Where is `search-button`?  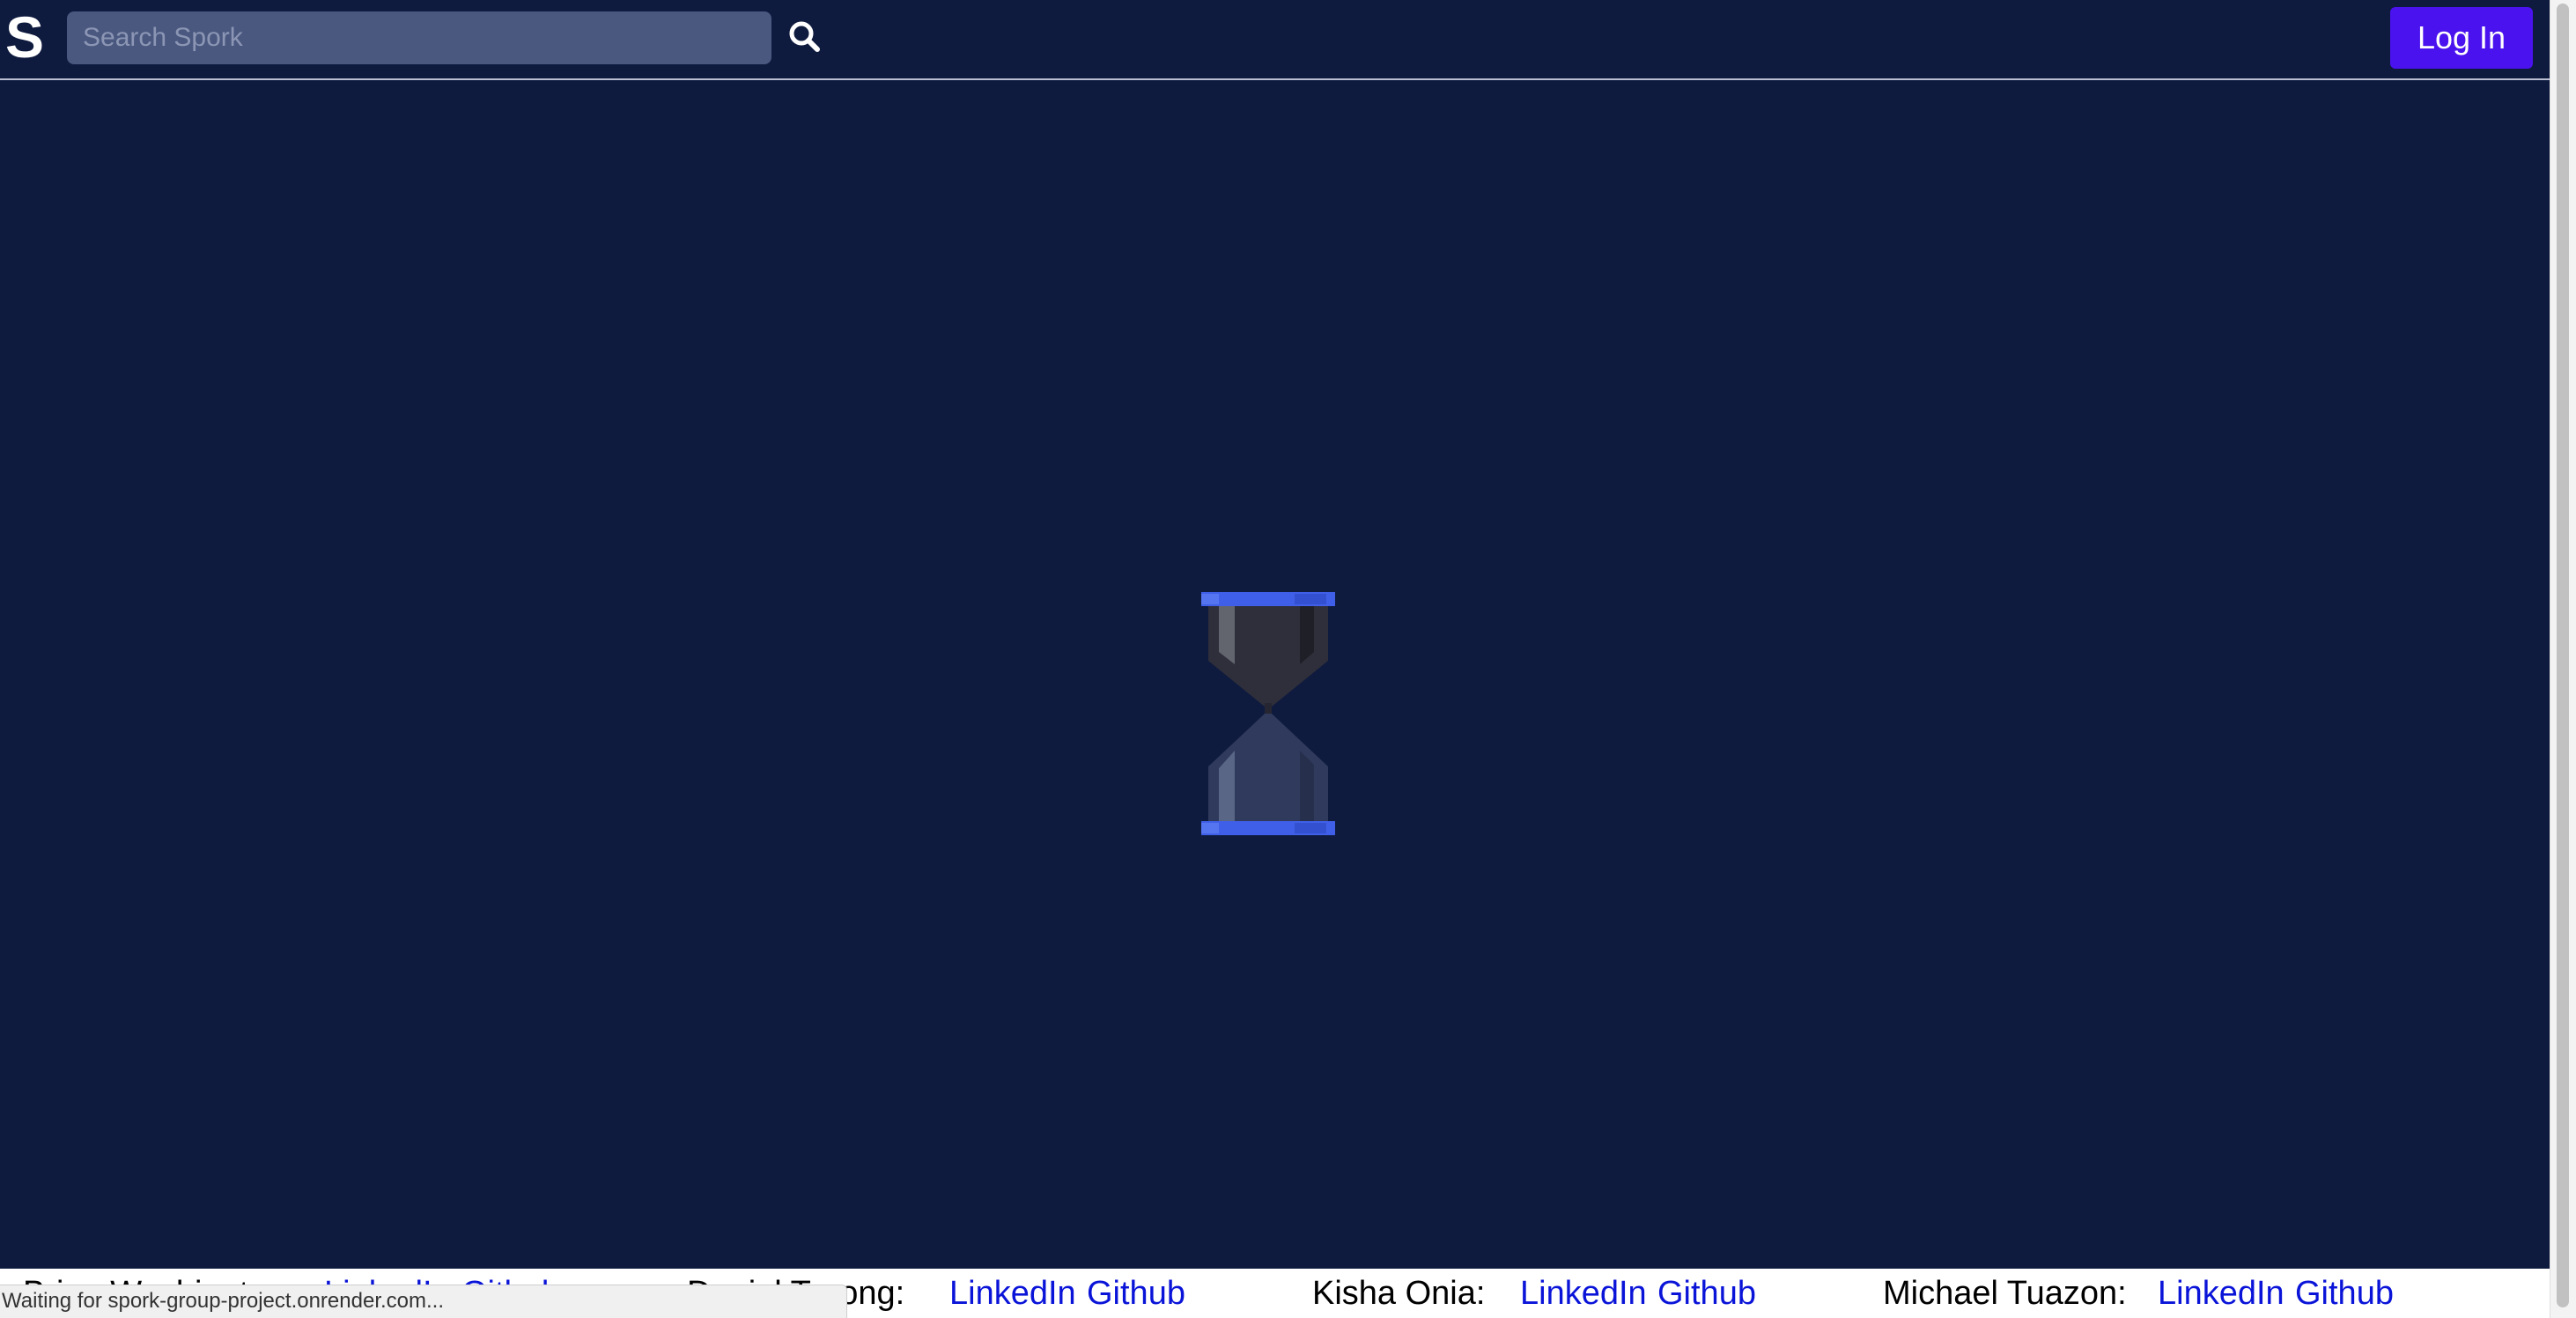 search-button is located at coordinates (805, 37).